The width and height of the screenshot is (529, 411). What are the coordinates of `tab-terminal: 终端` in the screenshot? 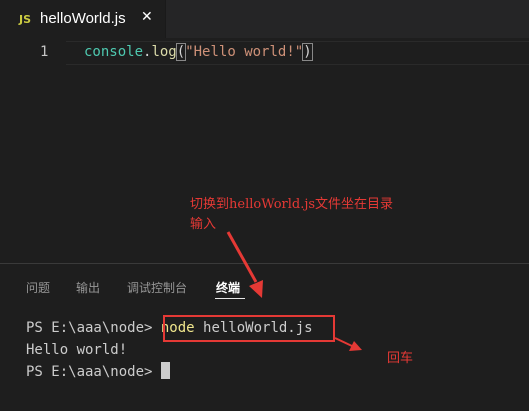 It's located at (228, 287).